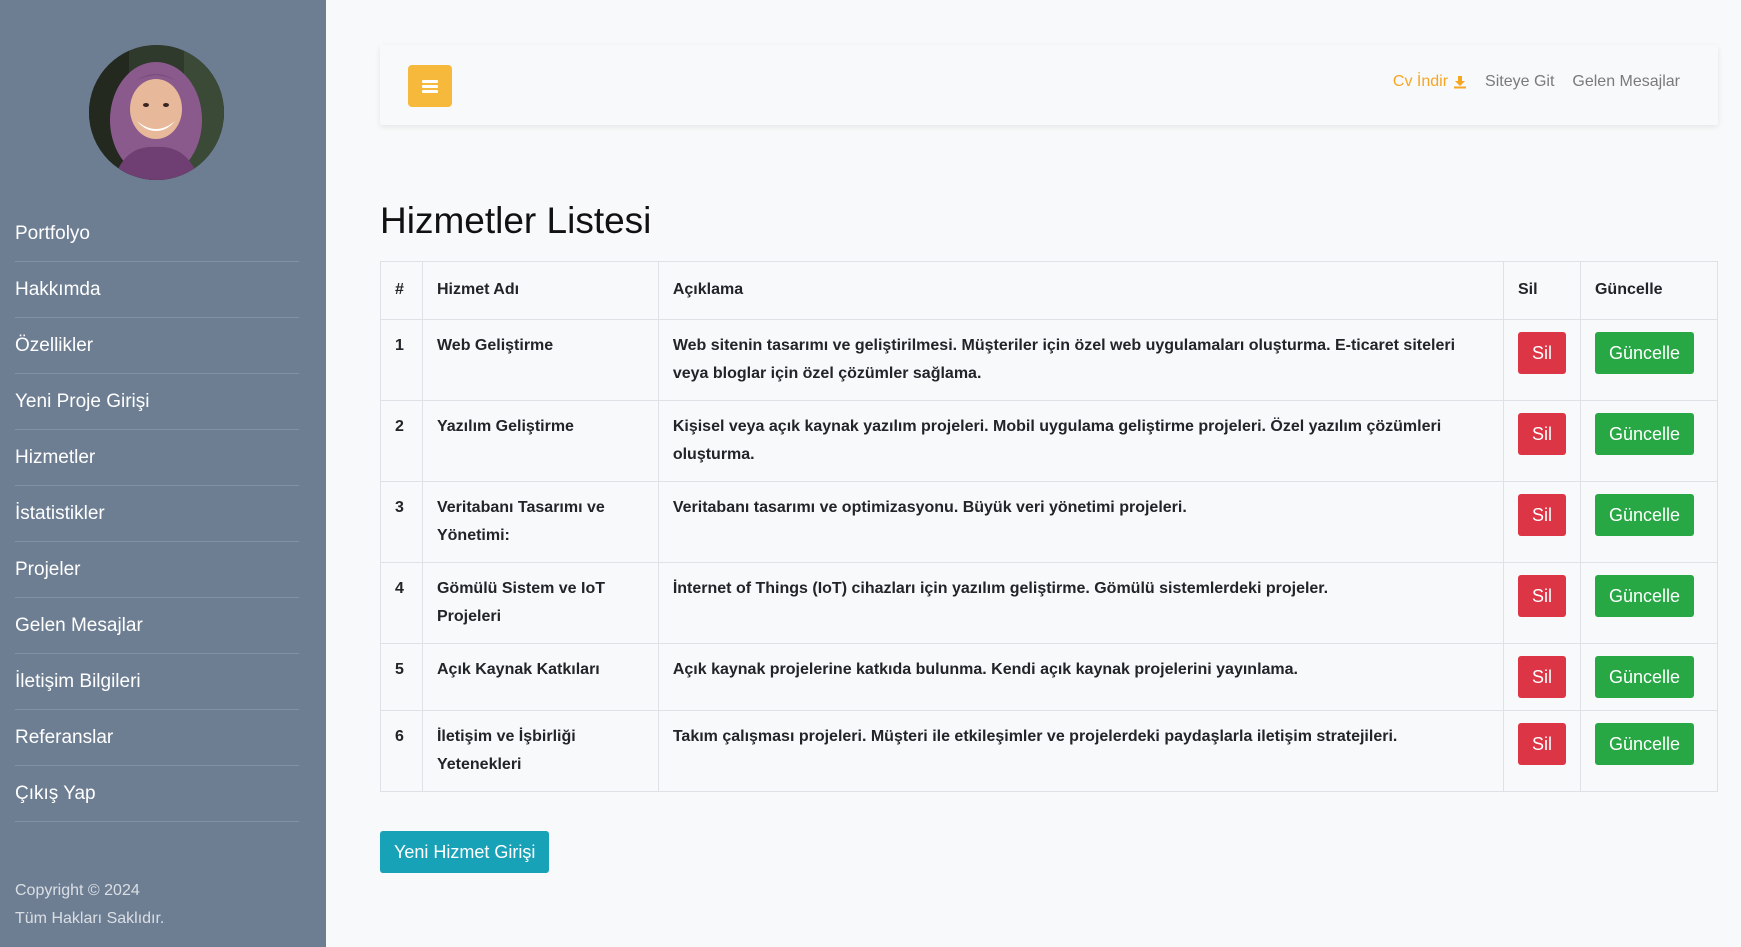  Describe the element at coordinates (540, 360) in the screenshot. I see `row-name: Web Geliştirme` at that location.